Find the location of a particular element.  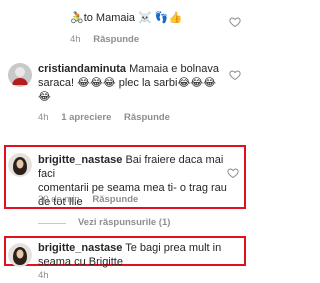

likes-count: 1 apreciere is located at coordinates (86, 117).